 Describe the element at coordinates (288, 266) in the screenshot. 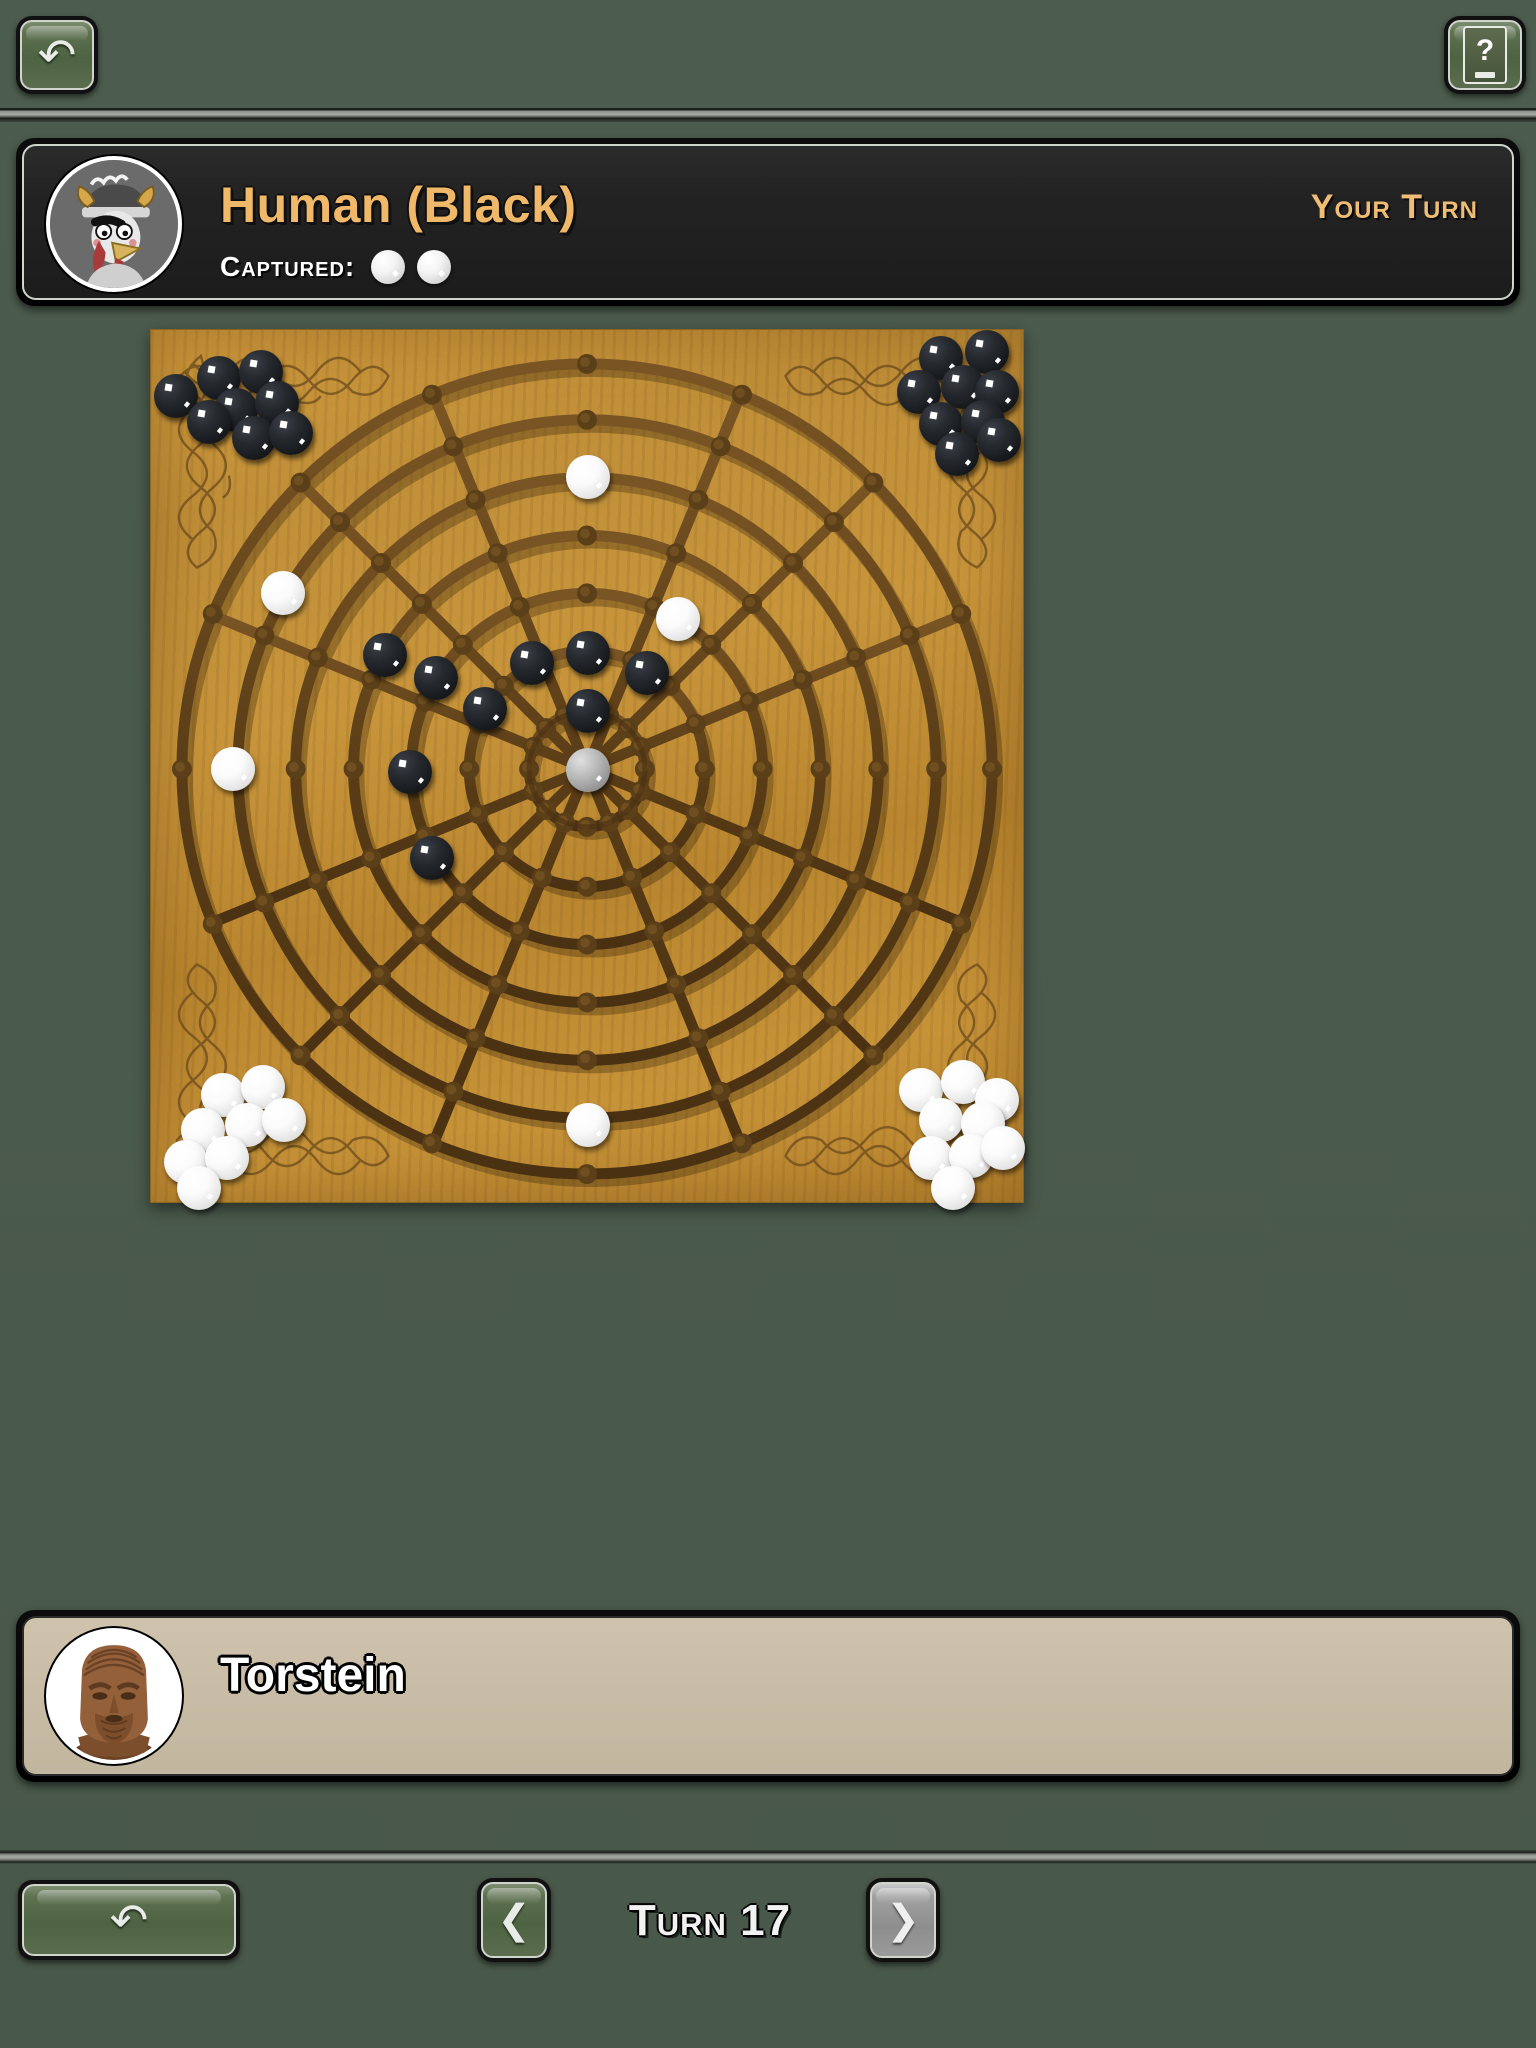

I see `captured-label: Captured:` at that location.